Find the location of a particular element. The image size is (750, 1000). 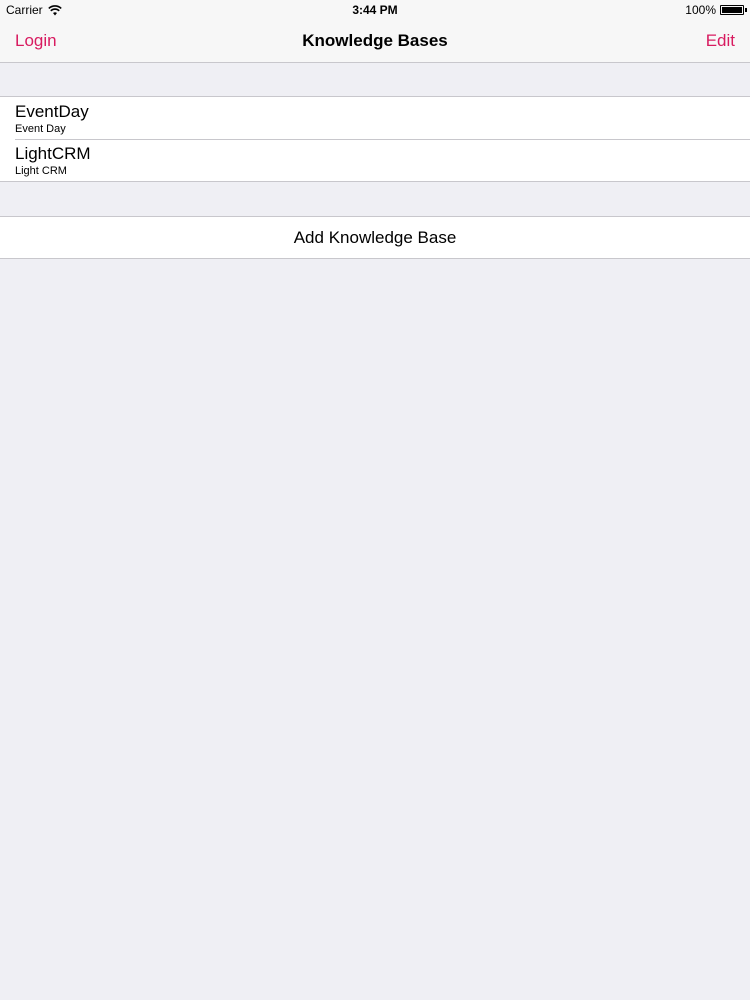

add-section: Add Knowledge Base is located at coordinates (375, 237).